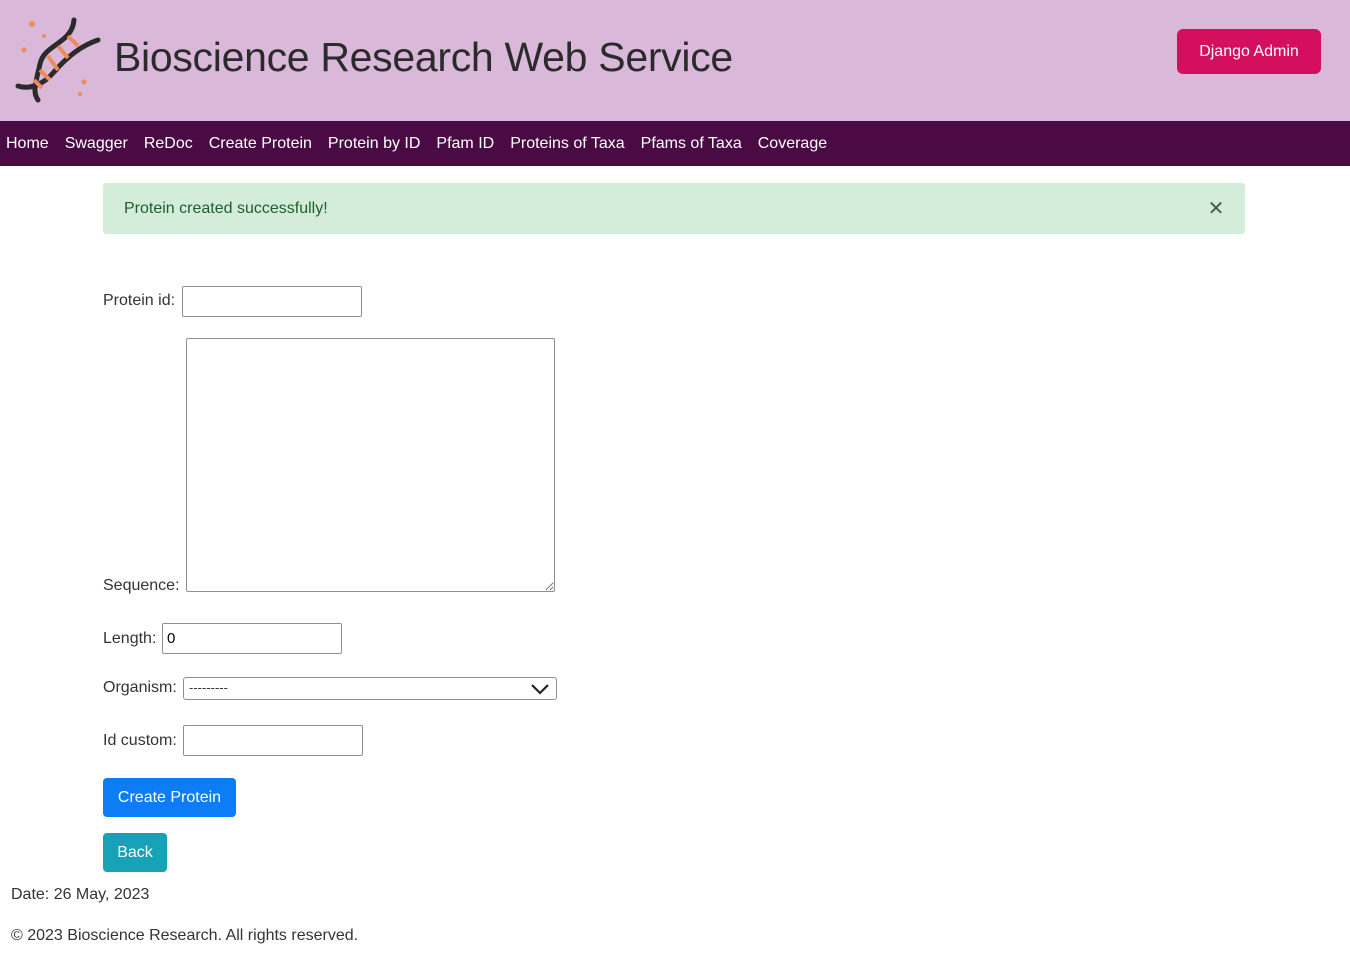  Describe the element at coordinates (567, 144) in the screenshot. I see `nav-item-proteins-of-taxa: Proteins of Taxa` at that location.